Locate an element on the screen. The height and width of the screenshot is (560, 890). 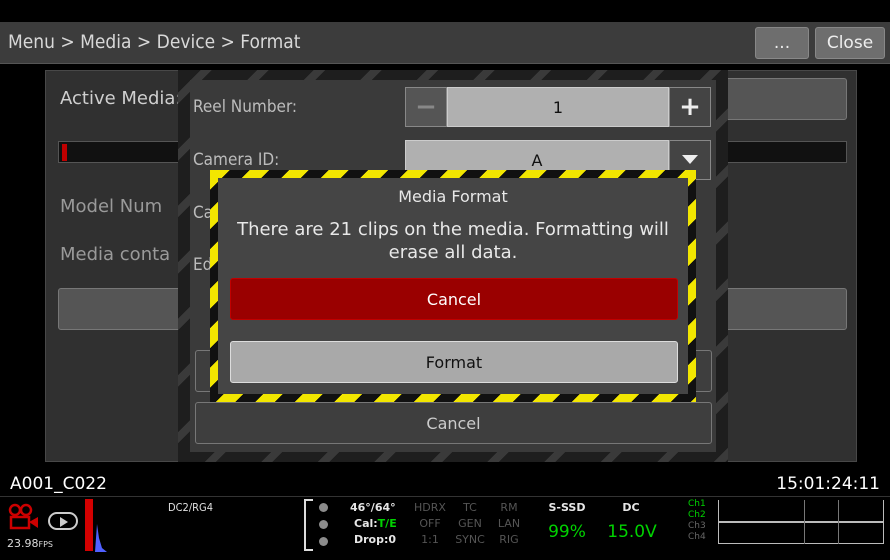
timecode: 15:01:24:11 is located at coordinates (828, 484).